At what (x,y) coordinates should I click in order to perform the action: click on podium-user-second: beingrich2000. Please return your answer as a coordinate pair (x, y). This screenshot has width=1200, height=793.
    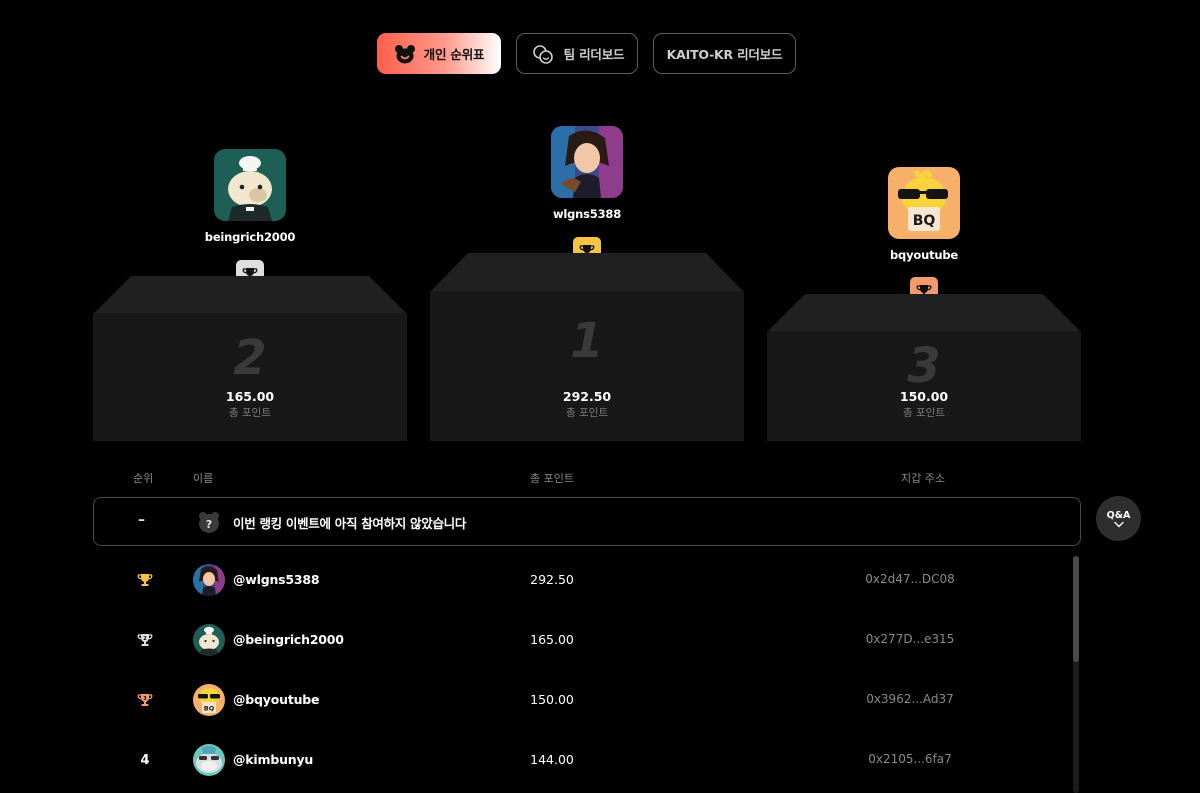
    Looking at the image, I should click on (250, 196).